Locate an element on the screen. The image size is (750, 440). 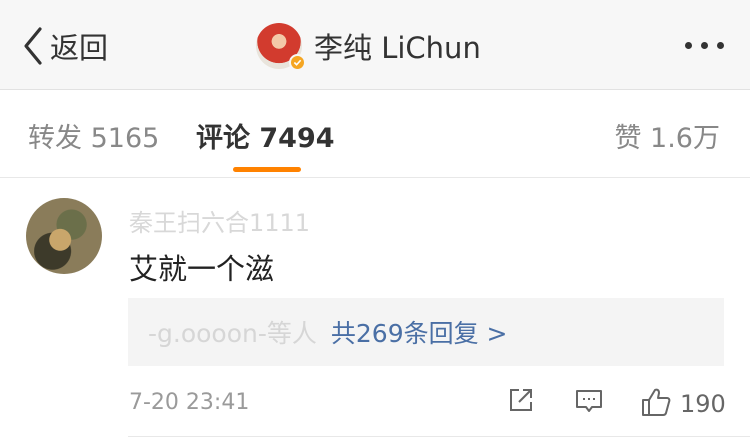
reply-icon is located at coordinates (589, 403).